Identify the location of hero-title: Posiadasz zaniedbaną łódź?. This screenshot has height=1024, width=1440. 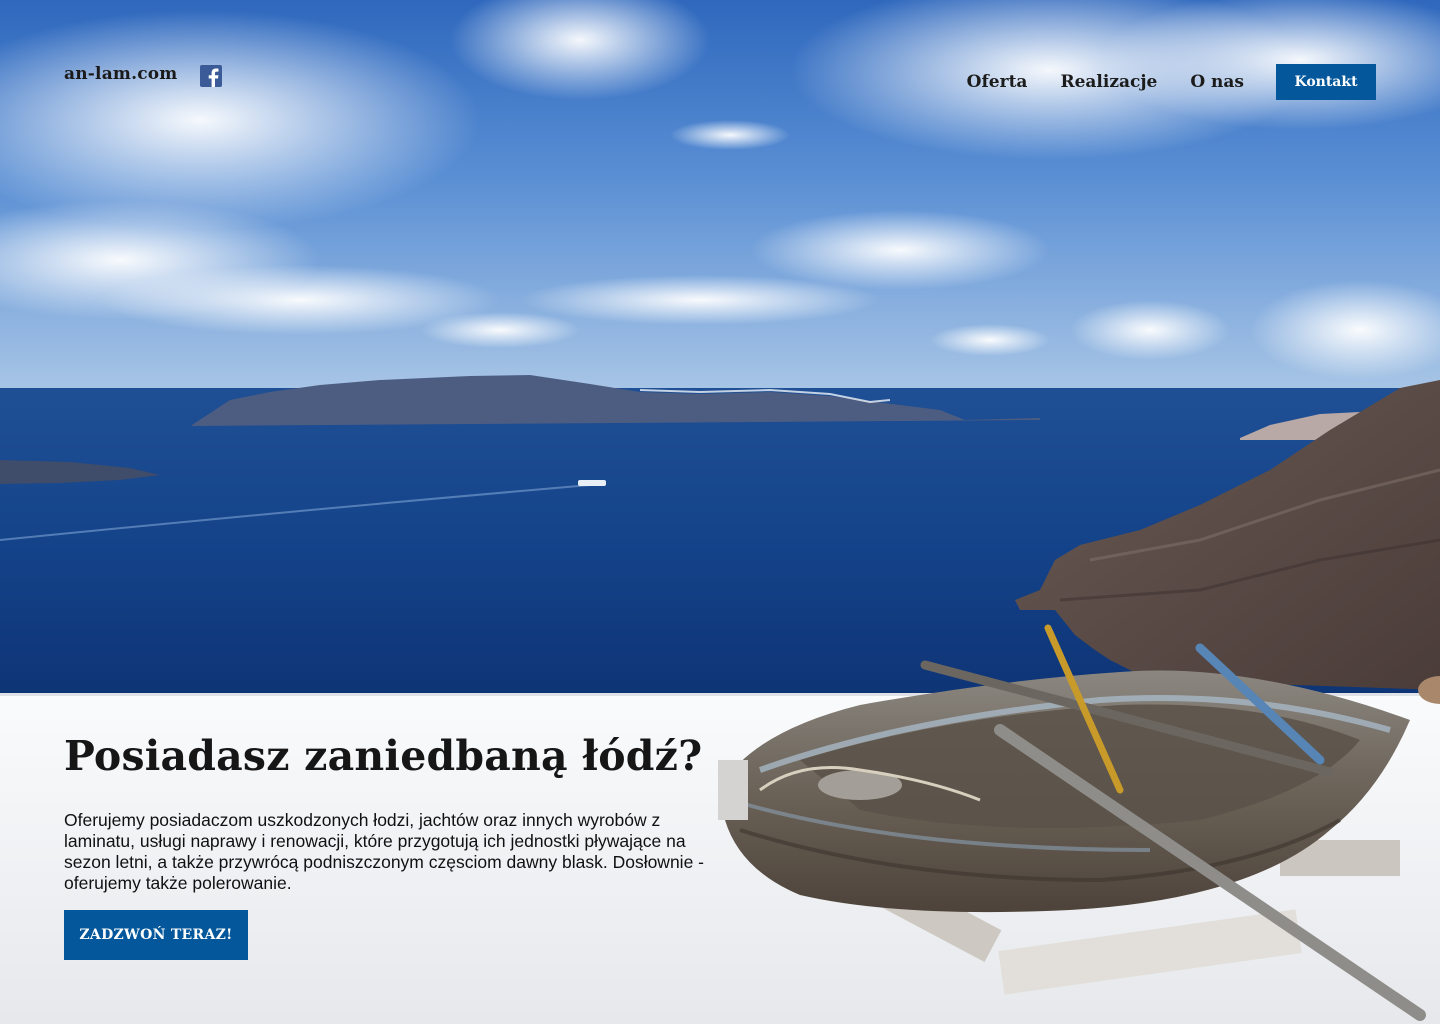
(383, 756).